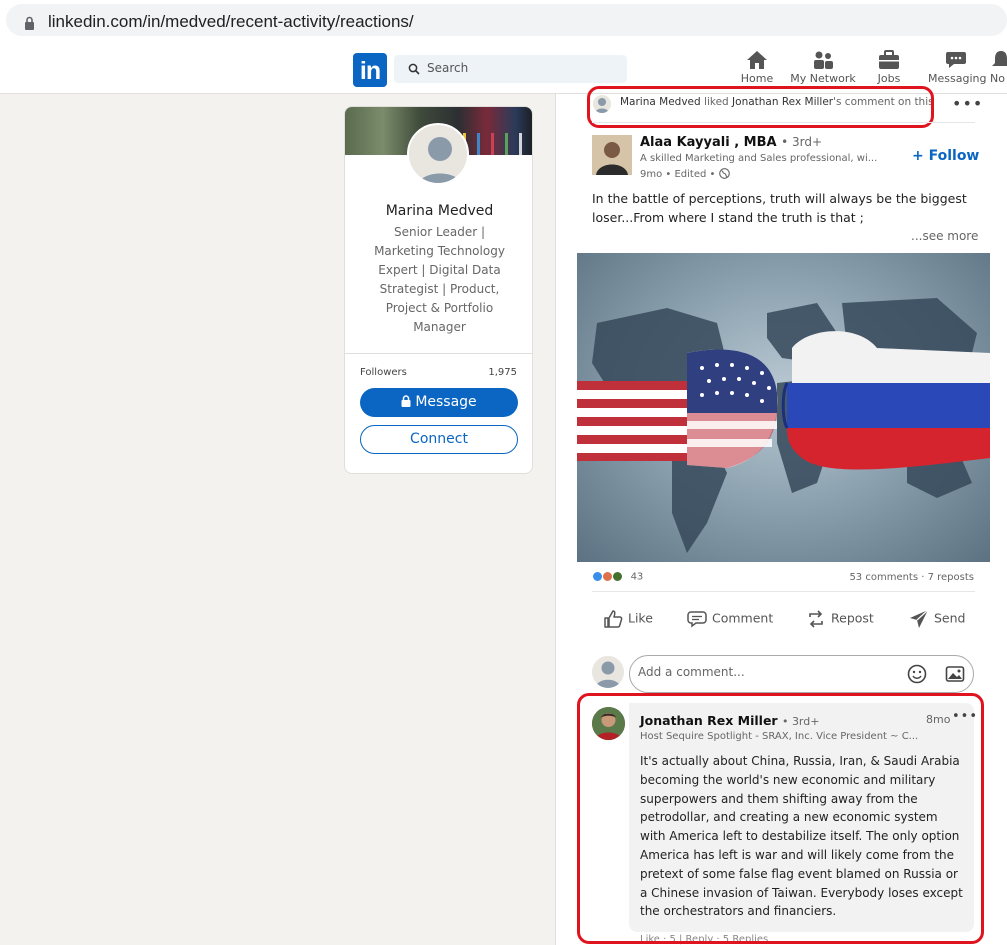 The height and width of the screenshot is (945, 1007). I want to click on search-icon, so click(414, 69).